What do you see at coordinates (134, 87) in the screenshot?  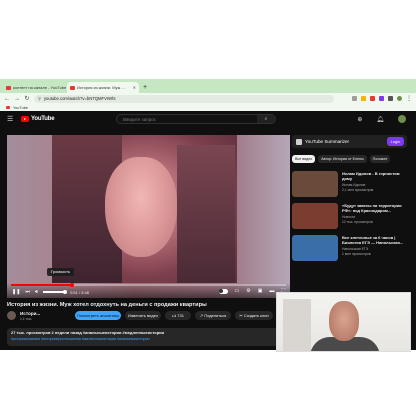 I see `close-icon: ✕` at bounding box center [134, 87].